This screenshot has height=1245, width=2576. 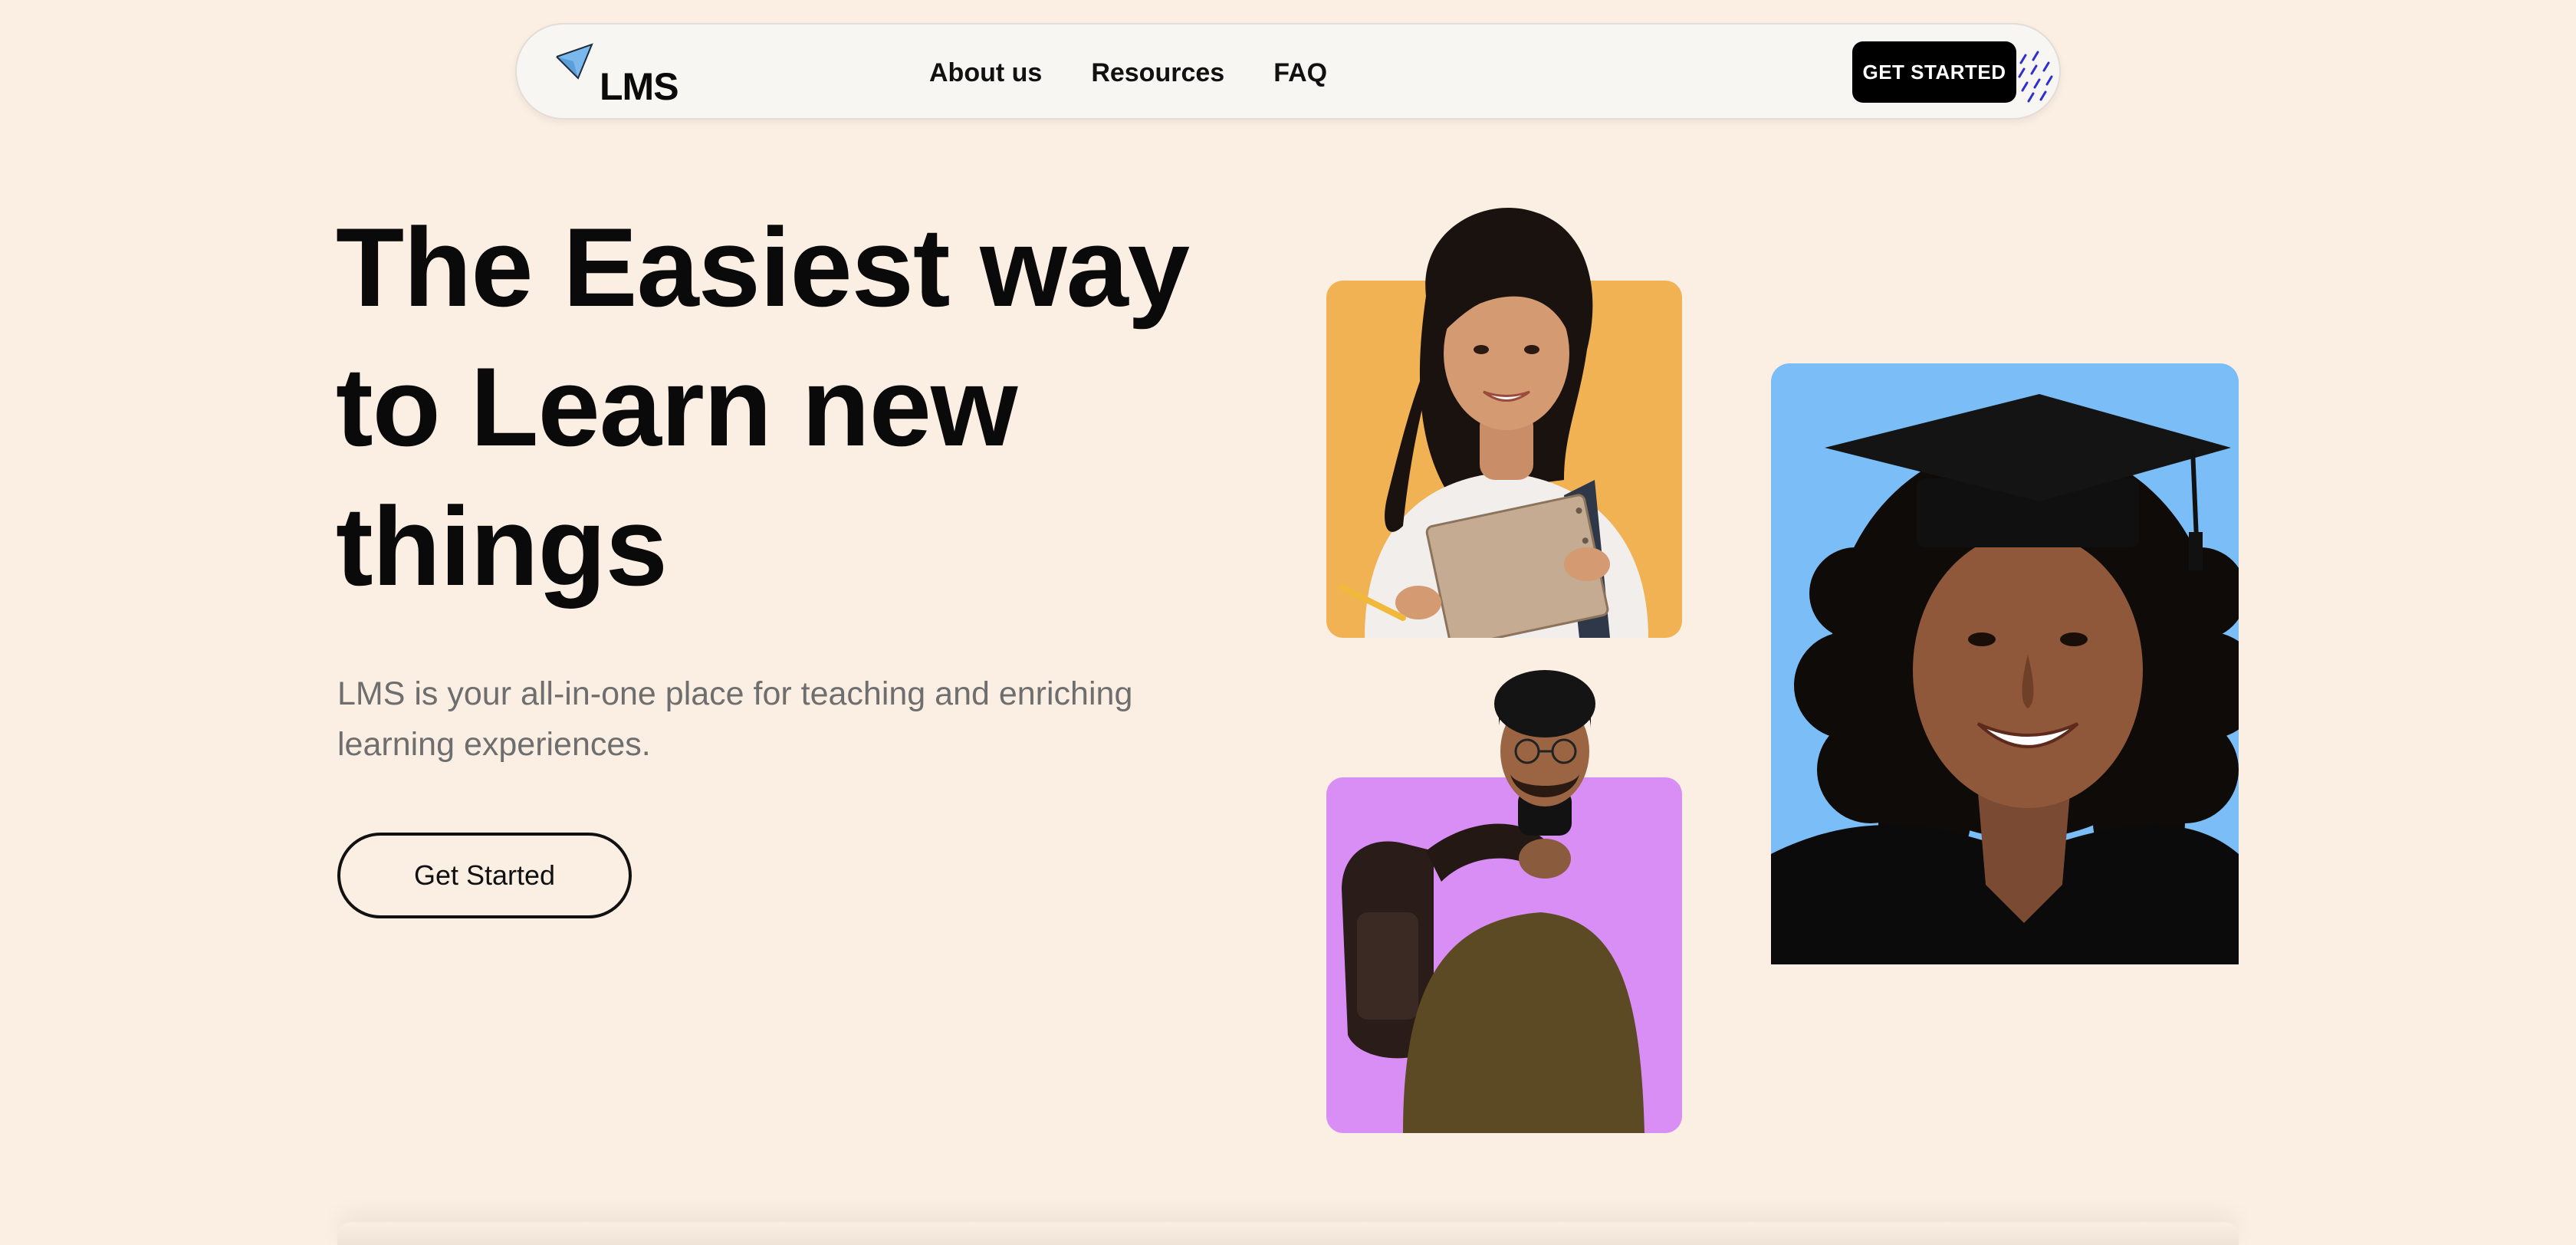 What do you see at coordinates (2036, 77) in the screenshot?
I see `decorative-dash-pattern` at bounding box center [2036, 77].